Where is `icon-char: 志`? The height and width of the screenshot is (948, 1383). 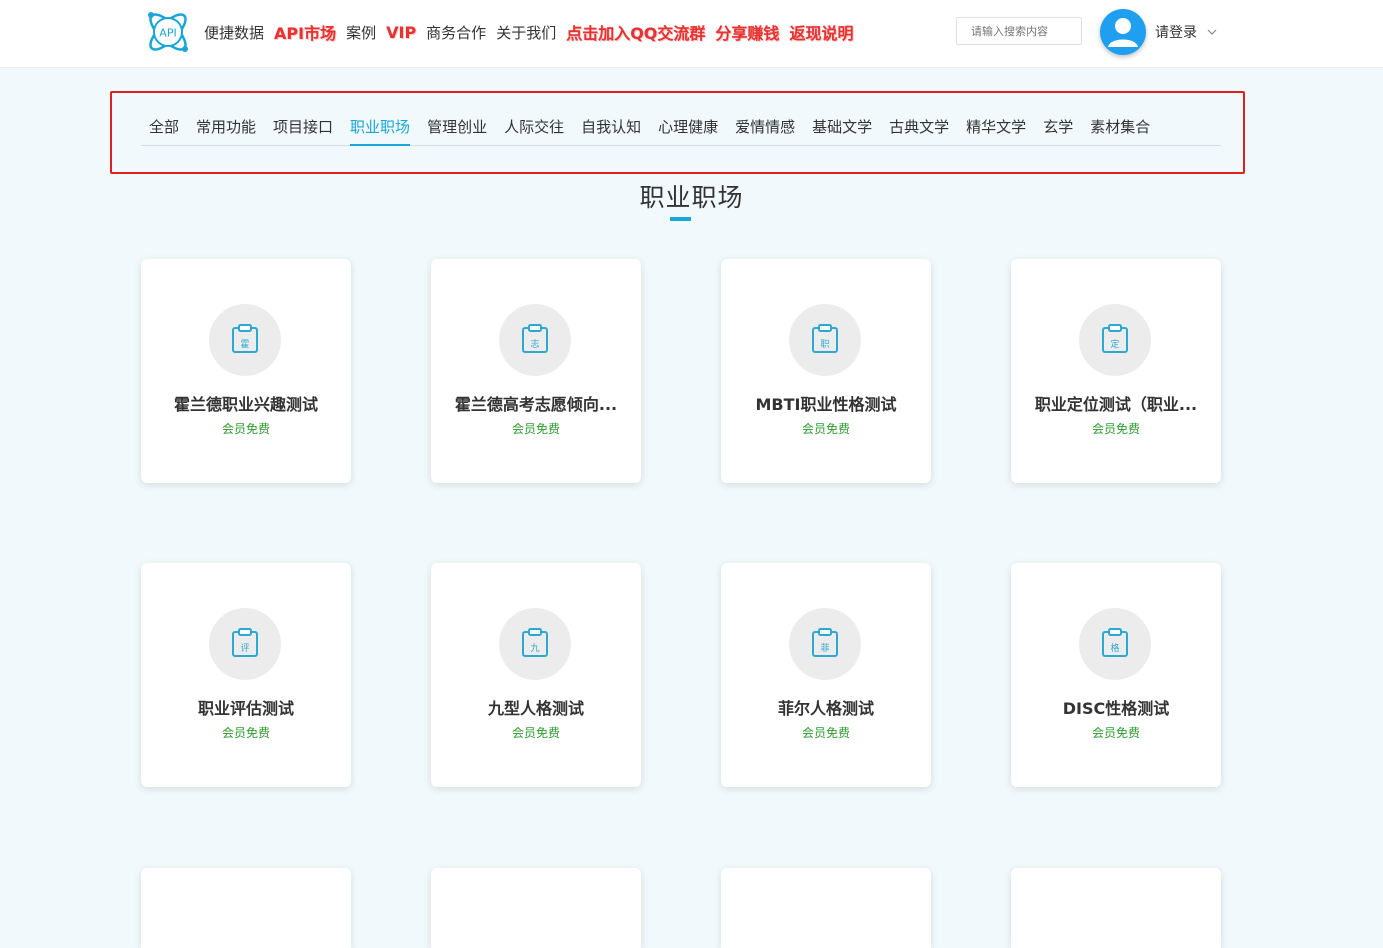 icon-char: 志 is located at coordinates (535, 345).